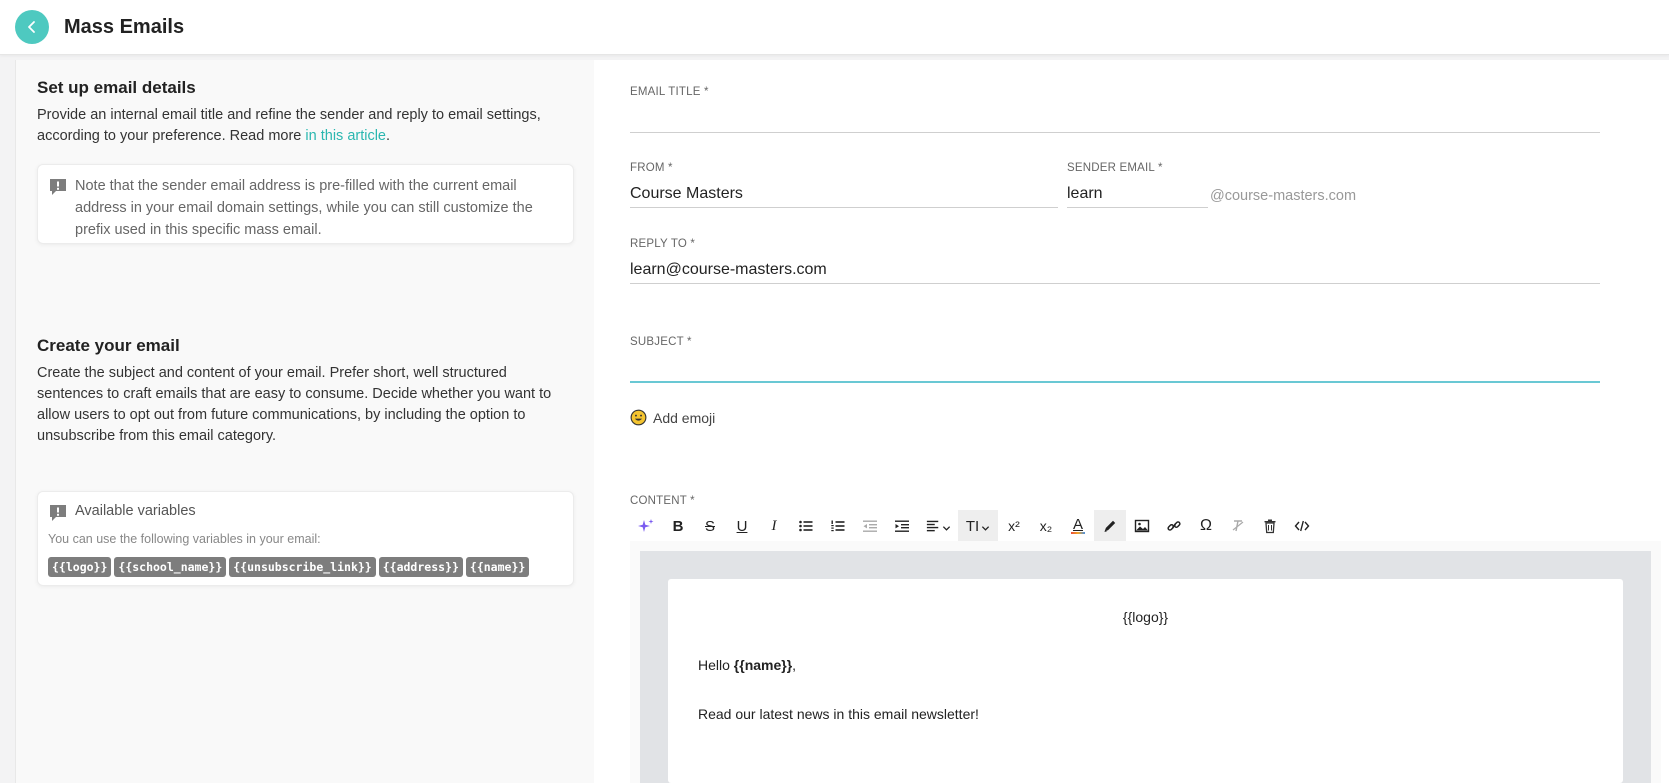 Image resolution: width=1669 pixels, height=783 pixels. I want to click on chevron-left-icon, so click(31, 27).